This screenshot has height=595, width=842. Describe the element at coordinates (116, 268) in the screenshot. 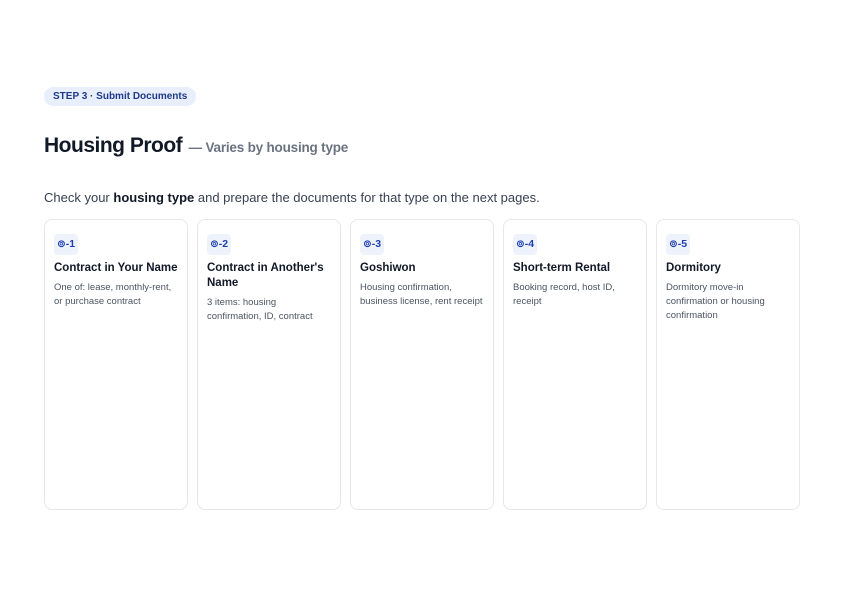

I see `card-title: Contract in Your Name` at that location.